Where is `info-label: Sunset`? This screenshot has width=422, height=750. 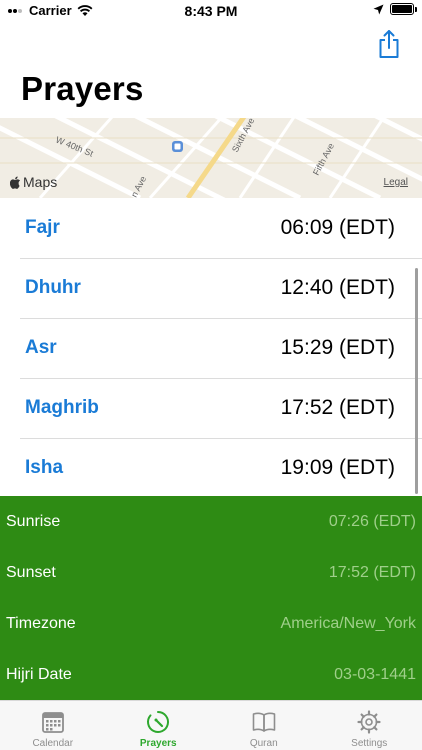
info-label: Sunset is located at coordinates (31, 572).